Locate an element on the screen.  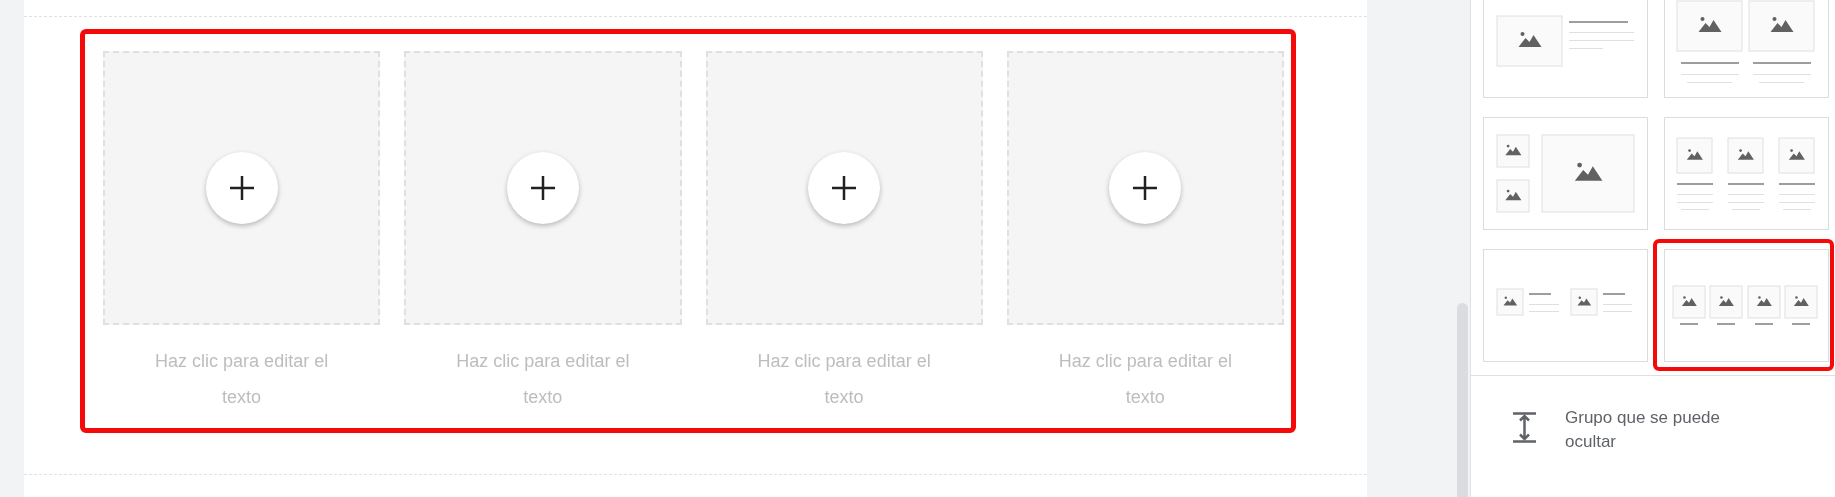
layout-option is located at coordinates (1743, 305).